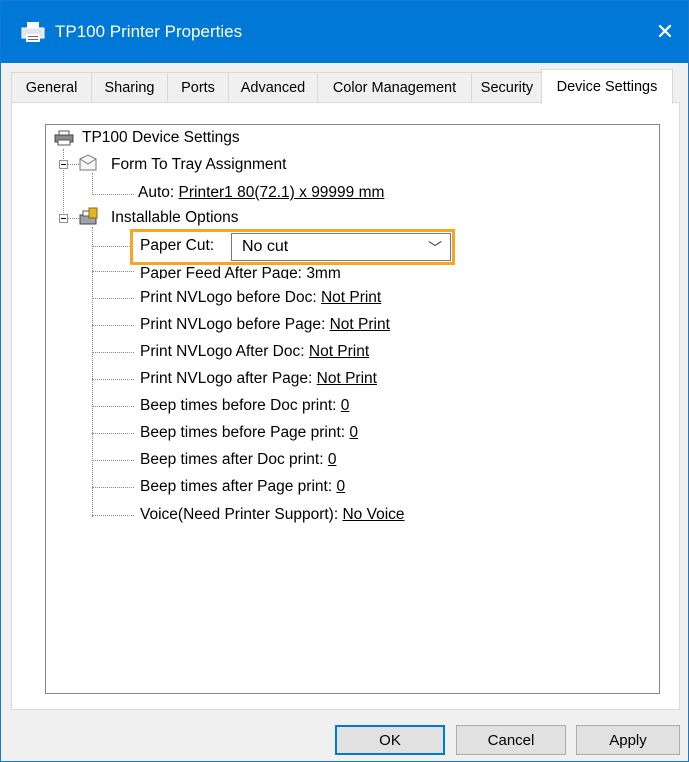  Describe the element at coordinates (239, 514) in the screenshot. I see `option-label: Voice(Need Printer Support):` at that location.